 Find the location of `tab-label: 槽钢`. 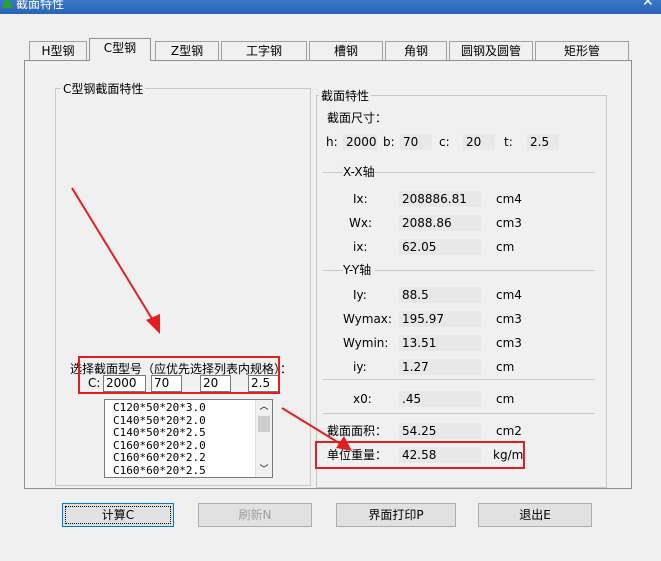

tab-label: 槽钢 is located at coordinates (345, 51).